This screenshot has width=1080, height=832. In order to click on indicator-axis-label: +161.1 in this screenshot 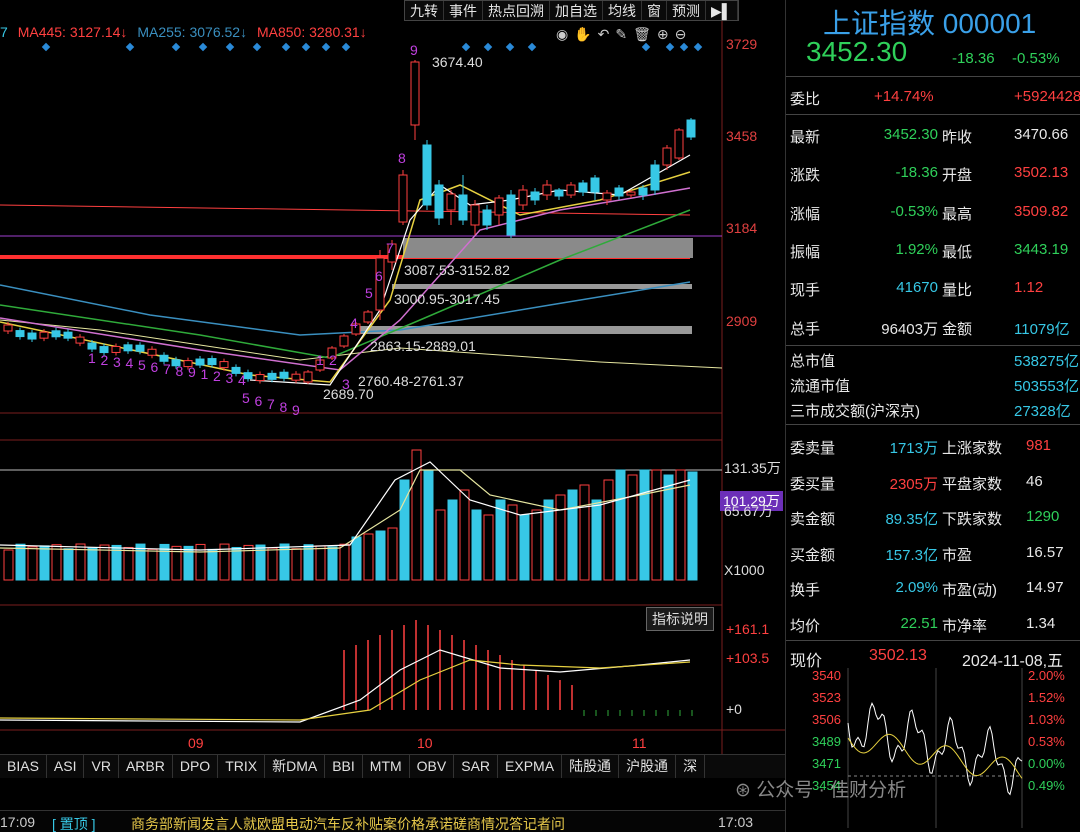, I will do `click(748, 629)`.